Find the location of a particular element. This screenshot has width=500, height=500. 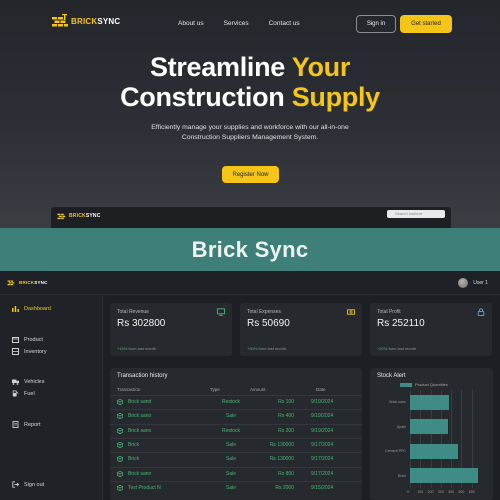

x-tick-label: 400 is located at coordinates (451, 492).